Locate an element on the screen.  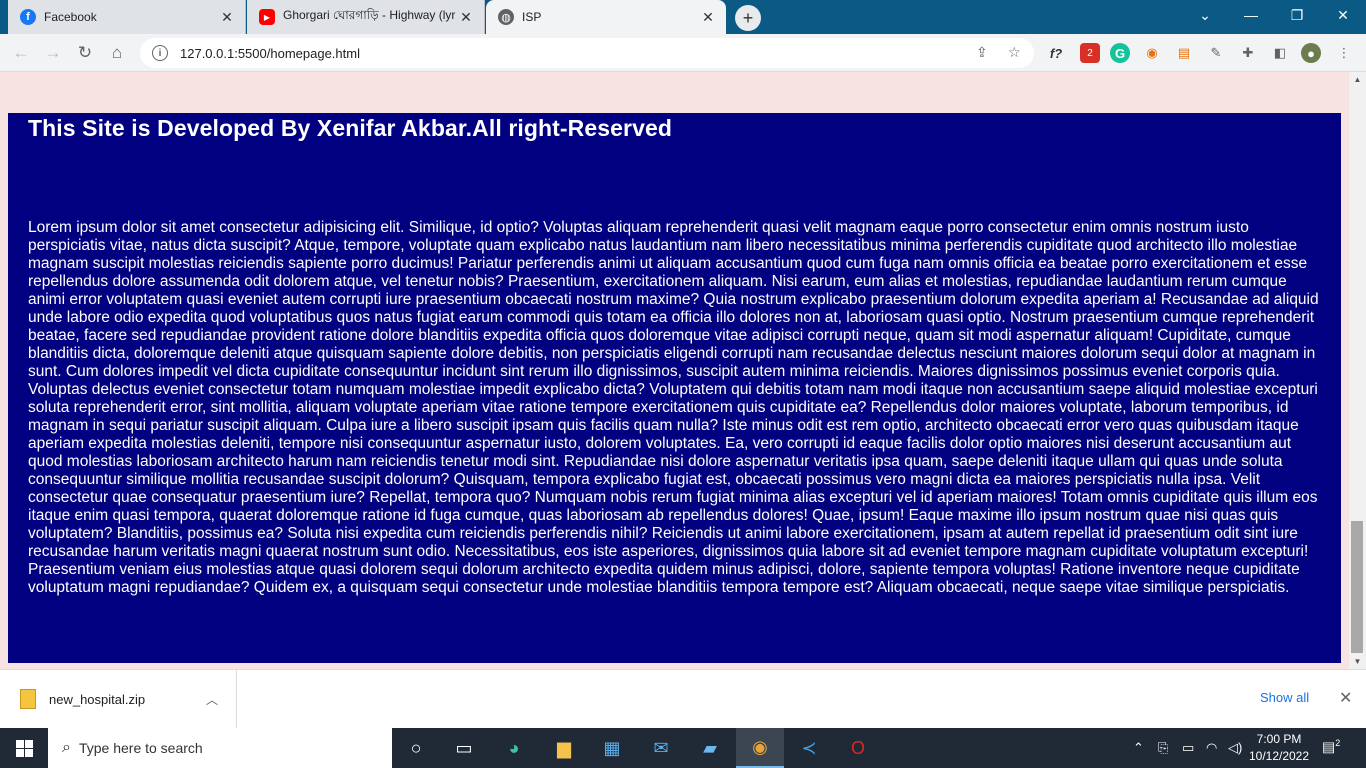
file-explorer-icon: ▆ is located at coordinates (564, 748).